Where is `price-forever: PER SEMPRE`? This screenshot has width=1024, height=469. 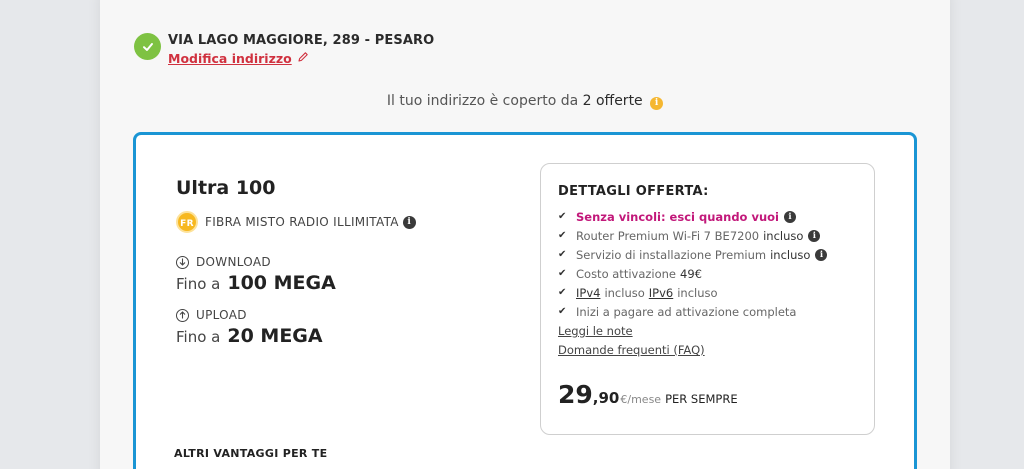 price-forever: PER SEMPRE is located at coordinates (701, 399).